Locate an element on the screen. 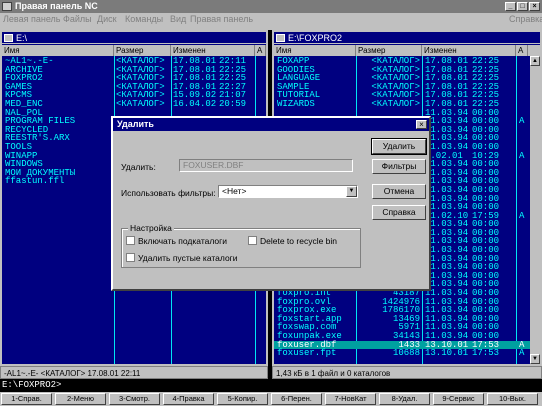 The image size is (542, 406). delete-empty-dirs-label: Удалить пустые каталоги is located at coordinates (188, 258).